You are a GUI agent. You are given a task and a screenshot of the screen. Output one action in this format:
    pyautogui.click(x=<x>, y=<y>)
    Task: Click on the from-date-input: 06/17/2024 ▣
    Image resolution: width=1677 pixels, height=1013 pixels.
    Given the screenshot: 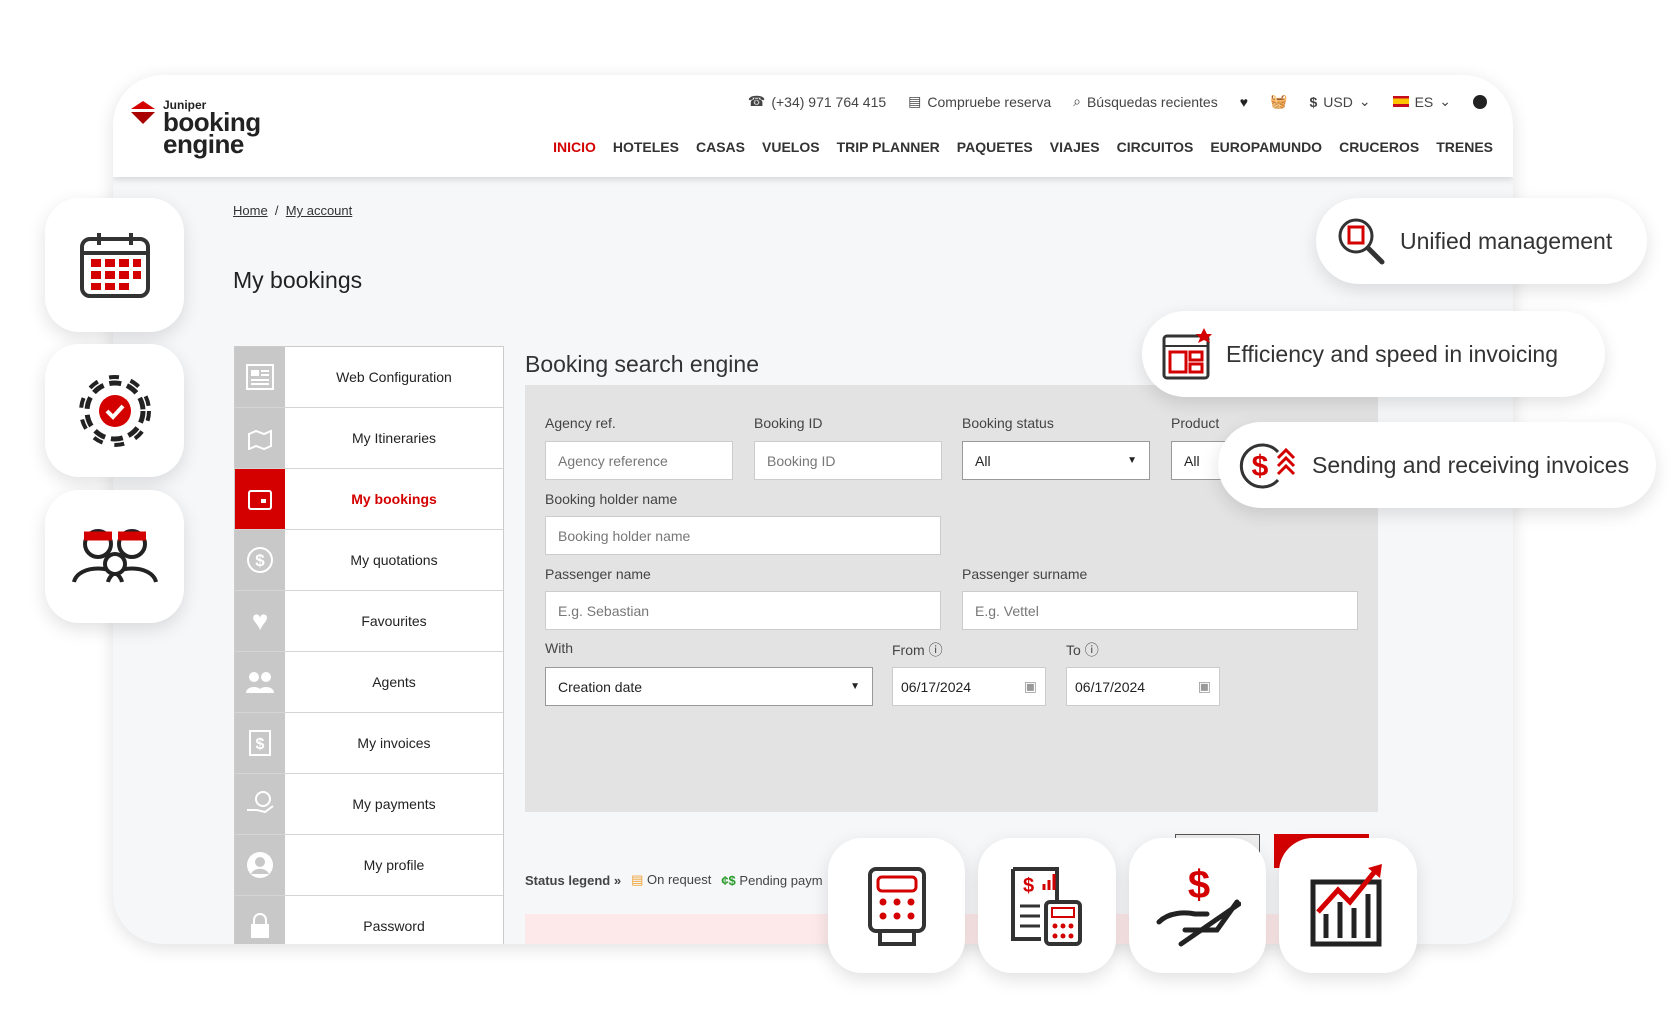 What is the action you would take?
    pyautogui.click(x=969, y=686)
    